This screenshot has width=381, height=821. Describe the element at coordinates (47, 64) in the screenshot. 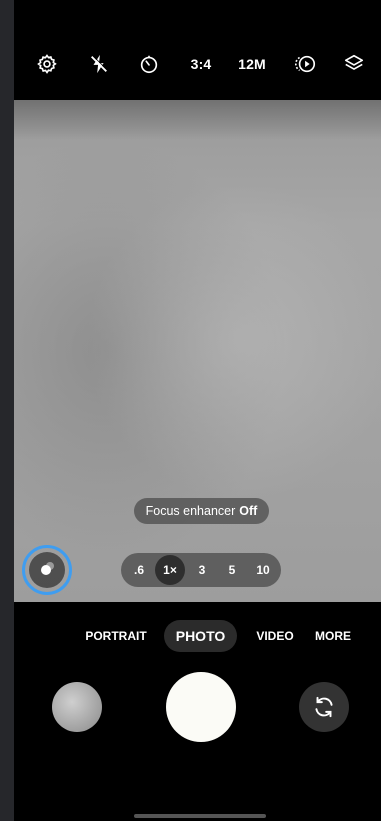

I see `settings-gear-icon` at that location.